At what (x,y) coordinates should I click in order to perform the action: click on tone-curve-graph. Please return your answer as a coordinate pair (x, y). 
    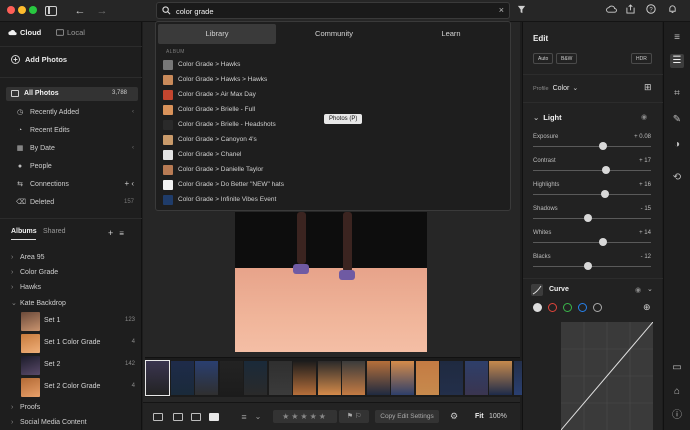
    Looking at the image, I should click on (607, 376).